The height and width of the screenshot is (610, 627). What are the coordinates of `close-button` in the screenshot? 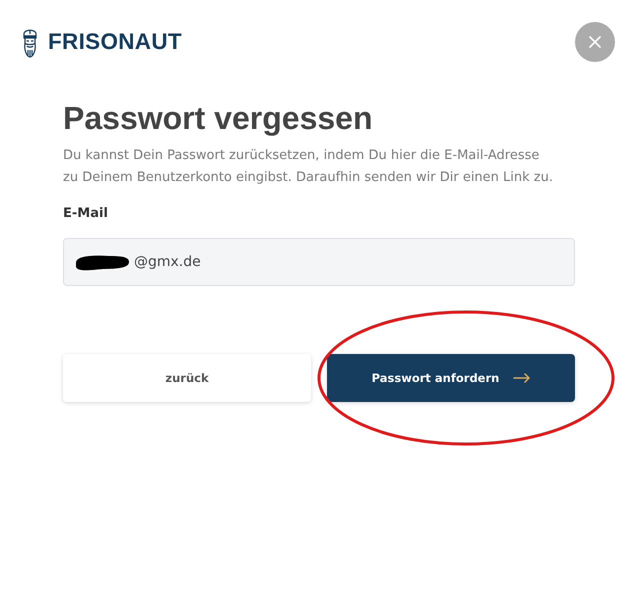 It's located at (595, 42).